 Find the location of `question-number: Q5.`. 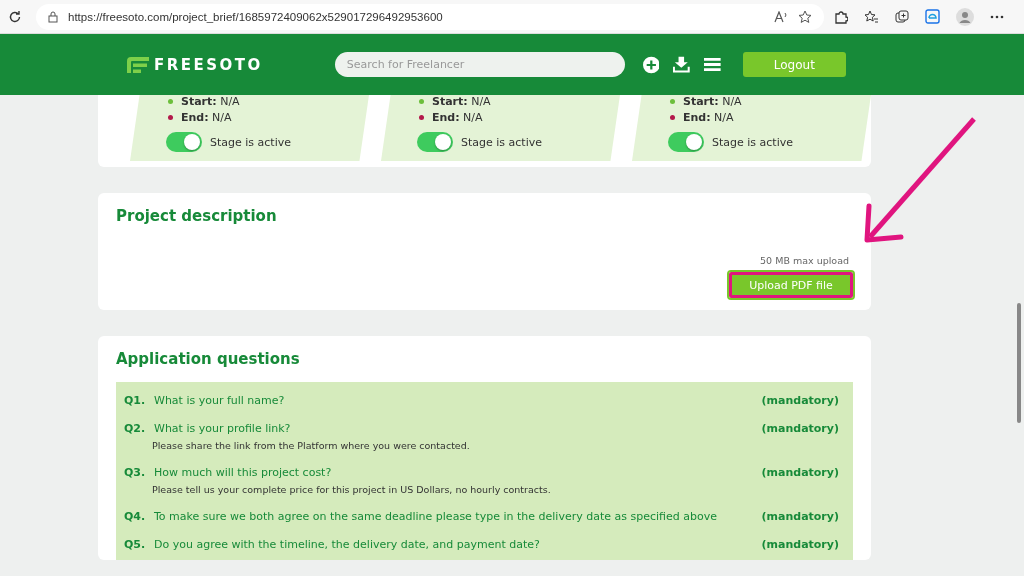

question-number: Q5. is located at coordinates (135, 544).